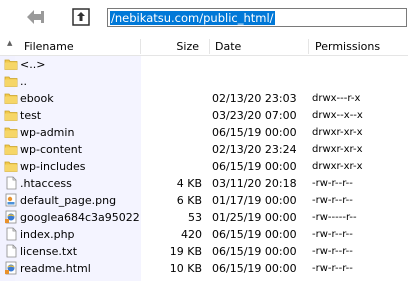 This screenshot has width=408, height=281. I want to click on file-permissions: drwx---r-x, so click(336, 98).